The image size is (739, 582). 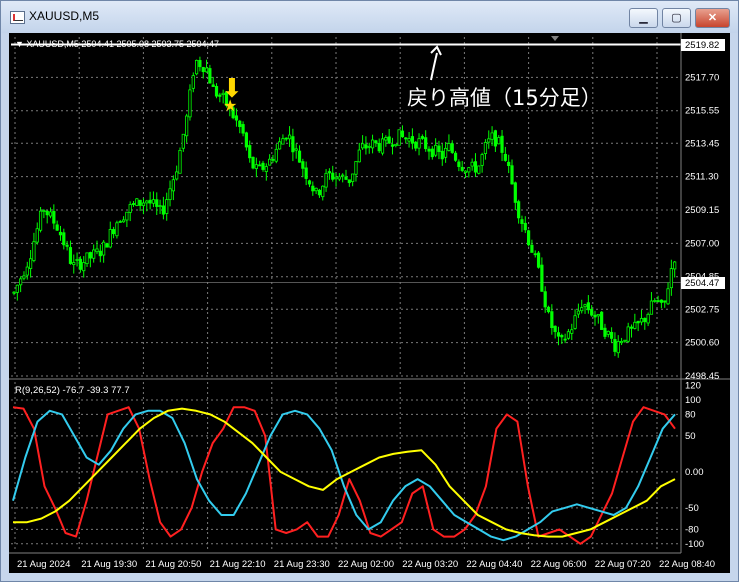 I want to click on y-tick-label: 2513.45, so click(x=702, y=143).